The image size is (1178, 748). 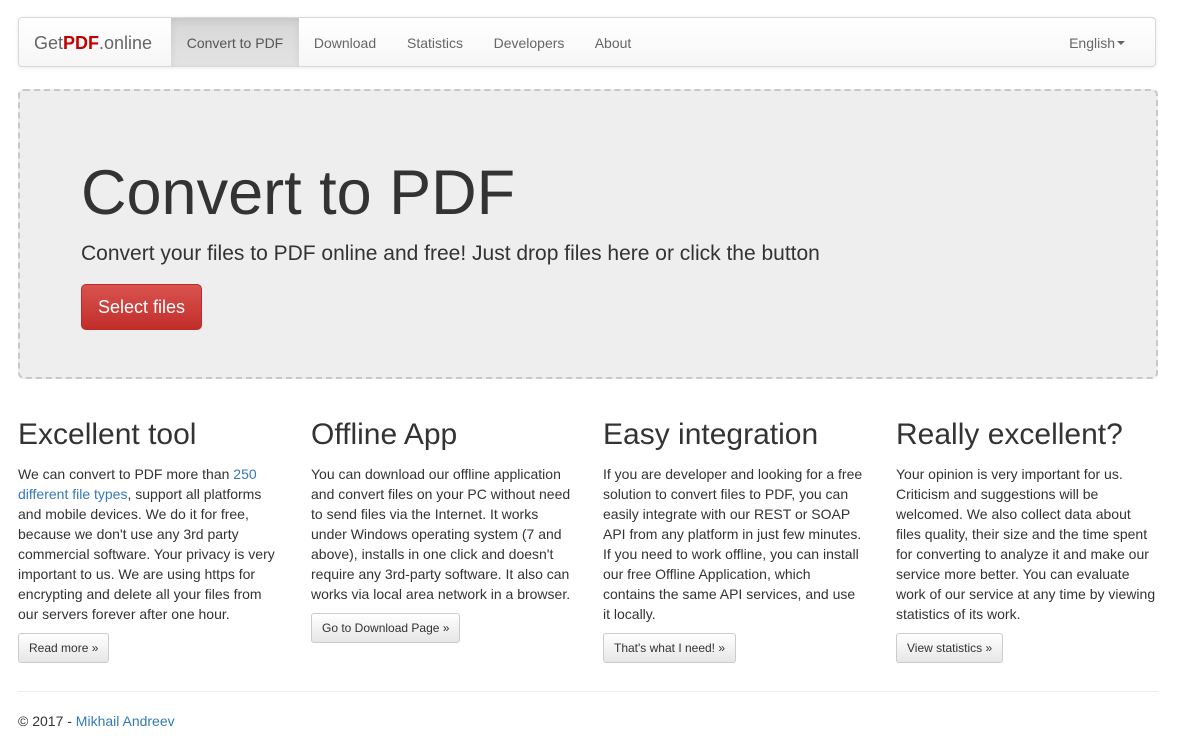 I want to click on nav-developers: Developers, so click(x=529, y=42).